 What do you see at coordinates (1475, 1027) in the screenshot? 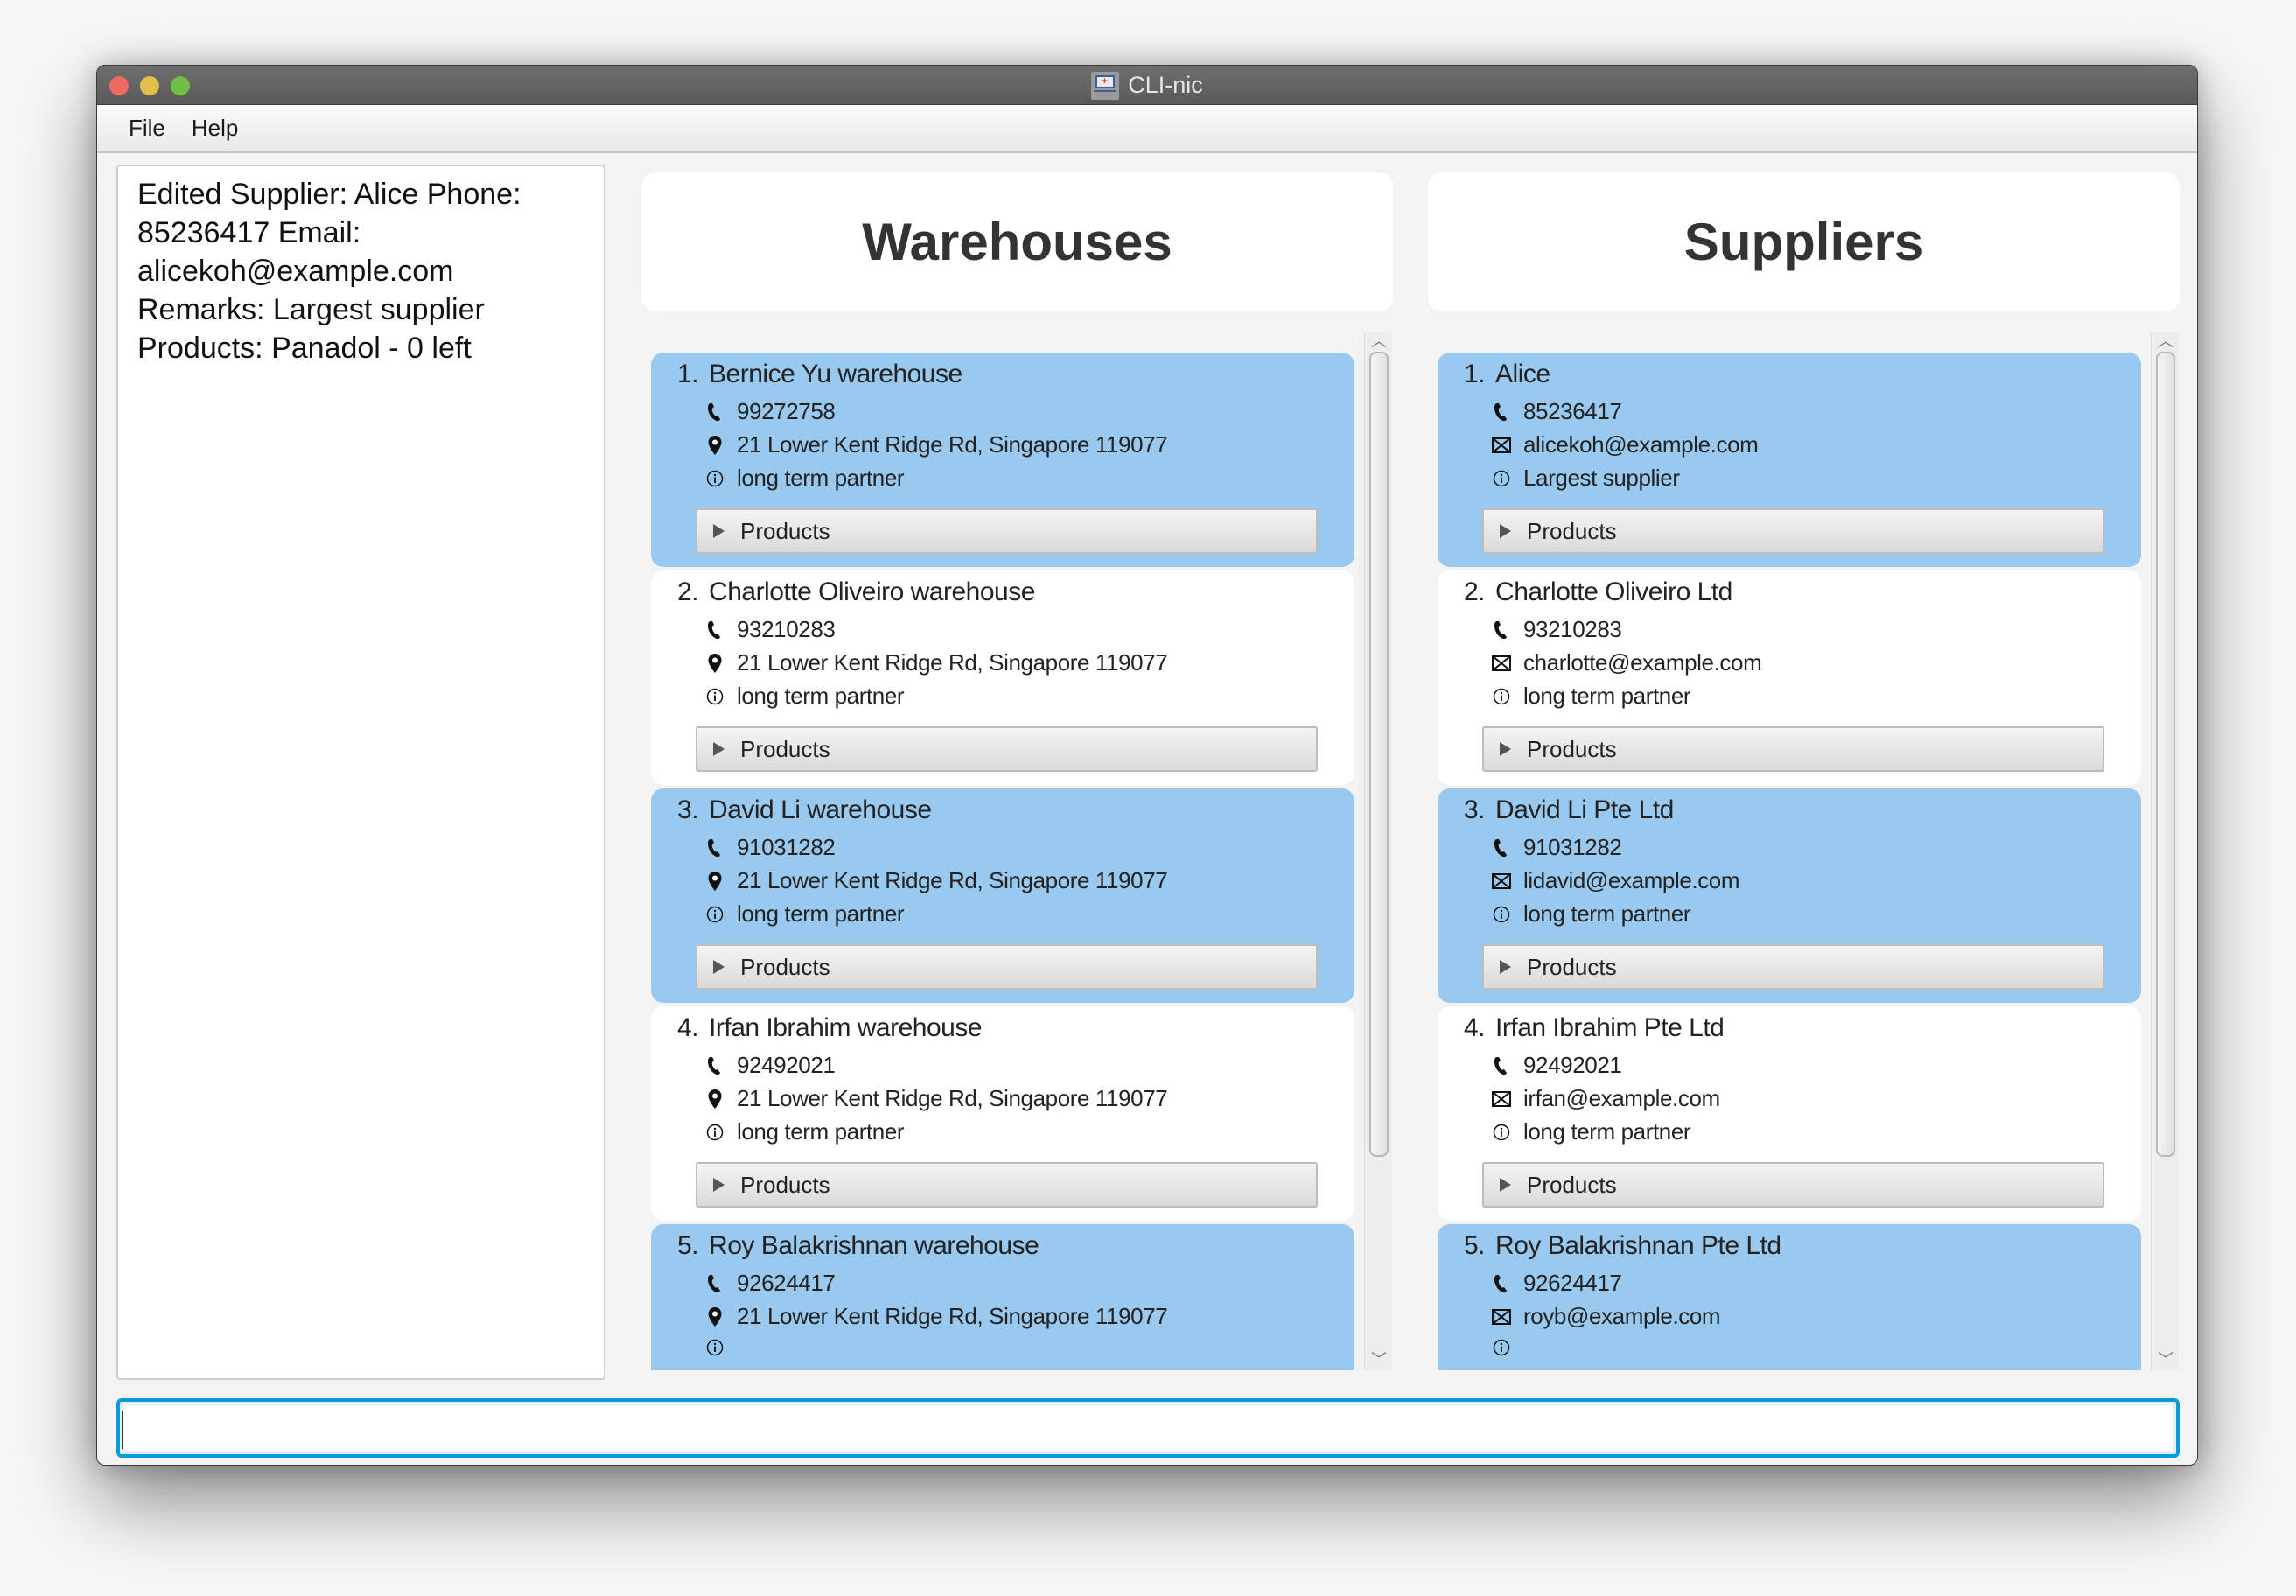
I see `card-index: 4.` at bounding box center [1475, 1027].